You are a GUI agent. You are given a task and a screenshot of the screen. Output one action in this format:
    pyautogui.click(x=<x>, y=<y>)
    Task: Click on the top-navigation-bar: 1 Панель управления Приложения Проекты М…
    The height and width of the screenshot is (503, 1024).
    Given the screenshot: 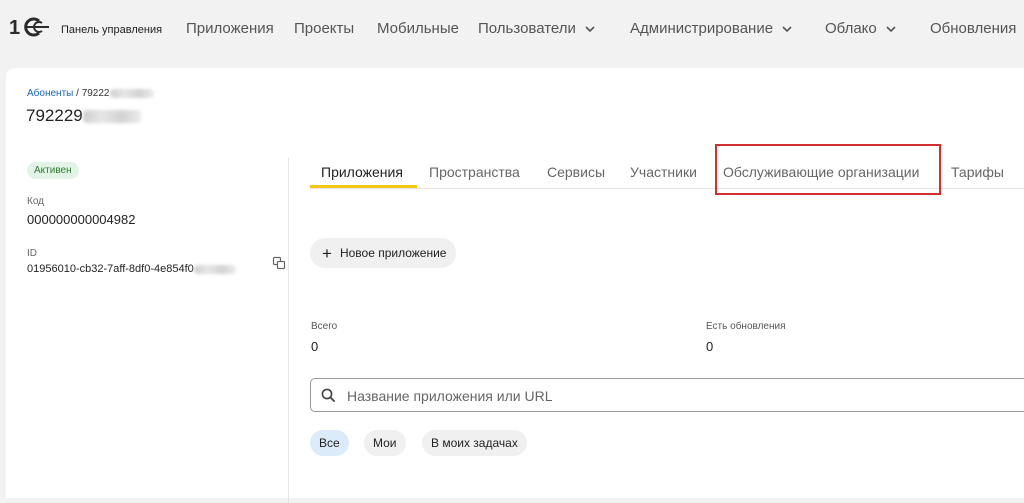 What is the action you would take?
    pyautogui.click(x=512, y=29)
    